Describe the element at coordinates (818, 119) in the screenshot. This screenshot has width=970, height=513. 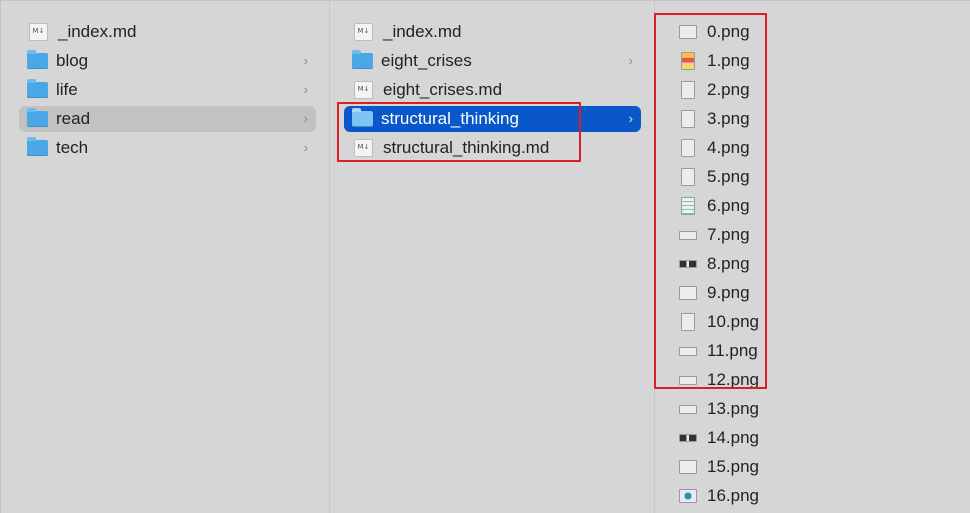
I see `list-item-3-png: 3.png` at that location.